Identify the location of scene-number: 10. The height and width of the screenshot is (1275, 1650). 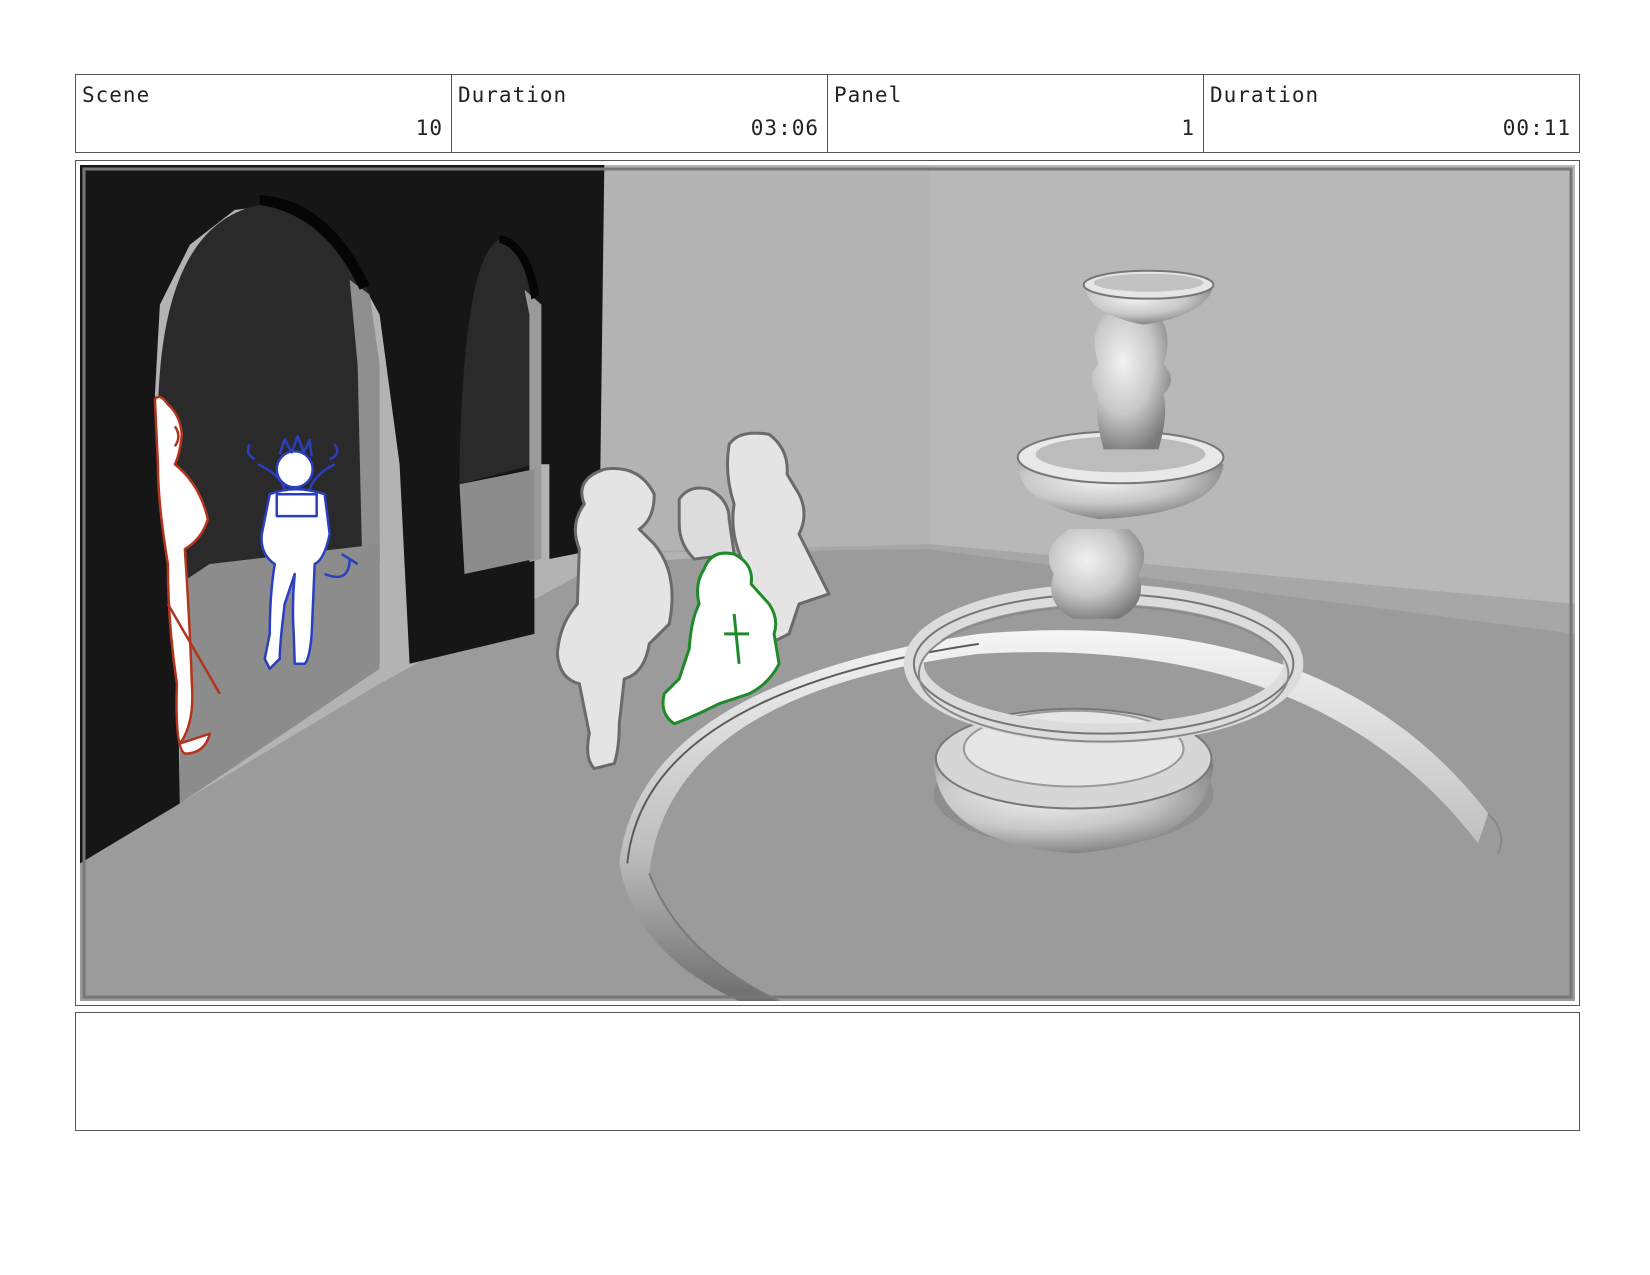
(429, 128).